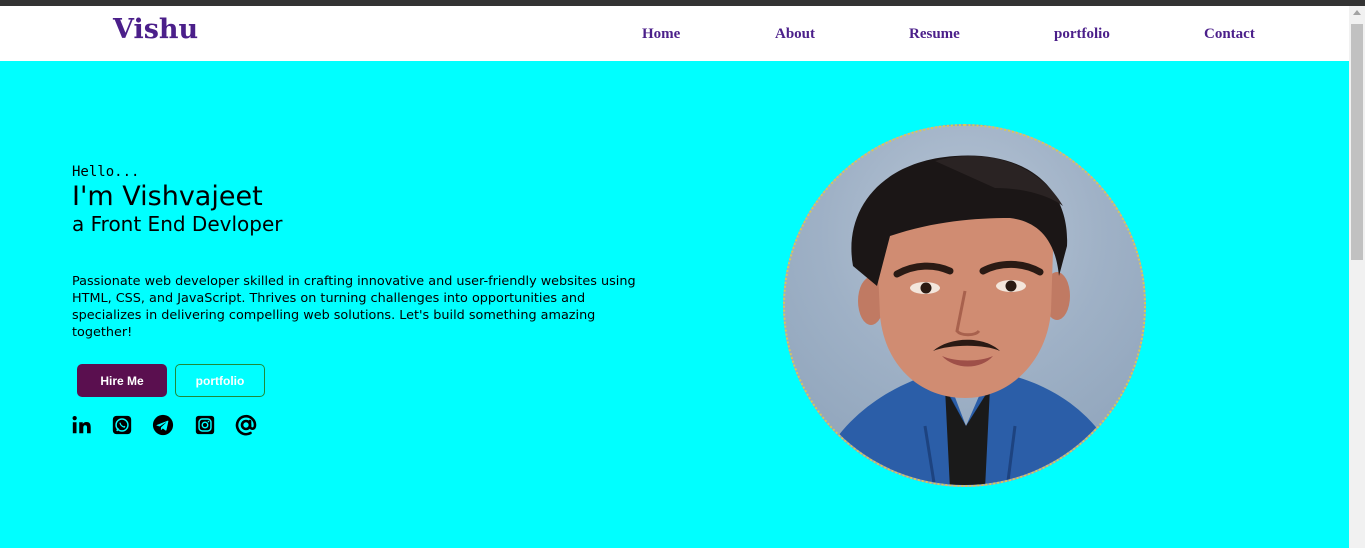  Describe the element at coordinates (661, 34) in the screenshot. I see `nav-link-home: Home` at that location.